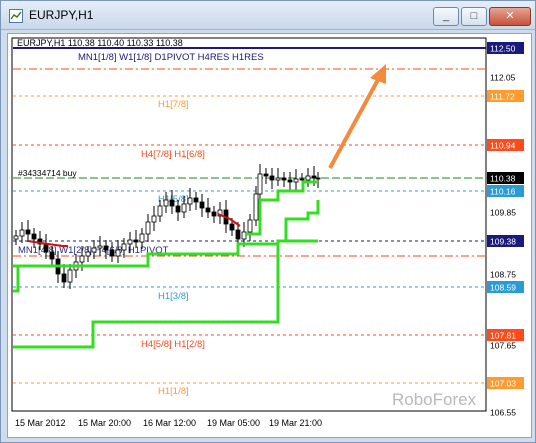  I want to click on chart-info: EURJPY,H1 110.38 110.40 110.33 110.38, so click(100, 43).